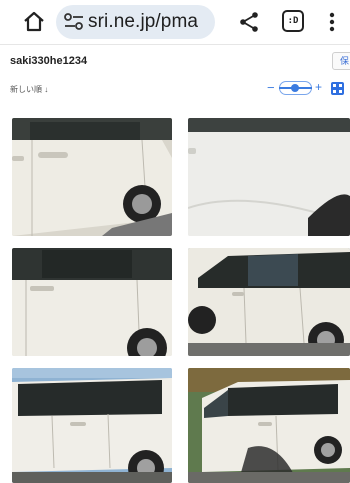  I want to click on more-menu-icon, so click(332, 22).